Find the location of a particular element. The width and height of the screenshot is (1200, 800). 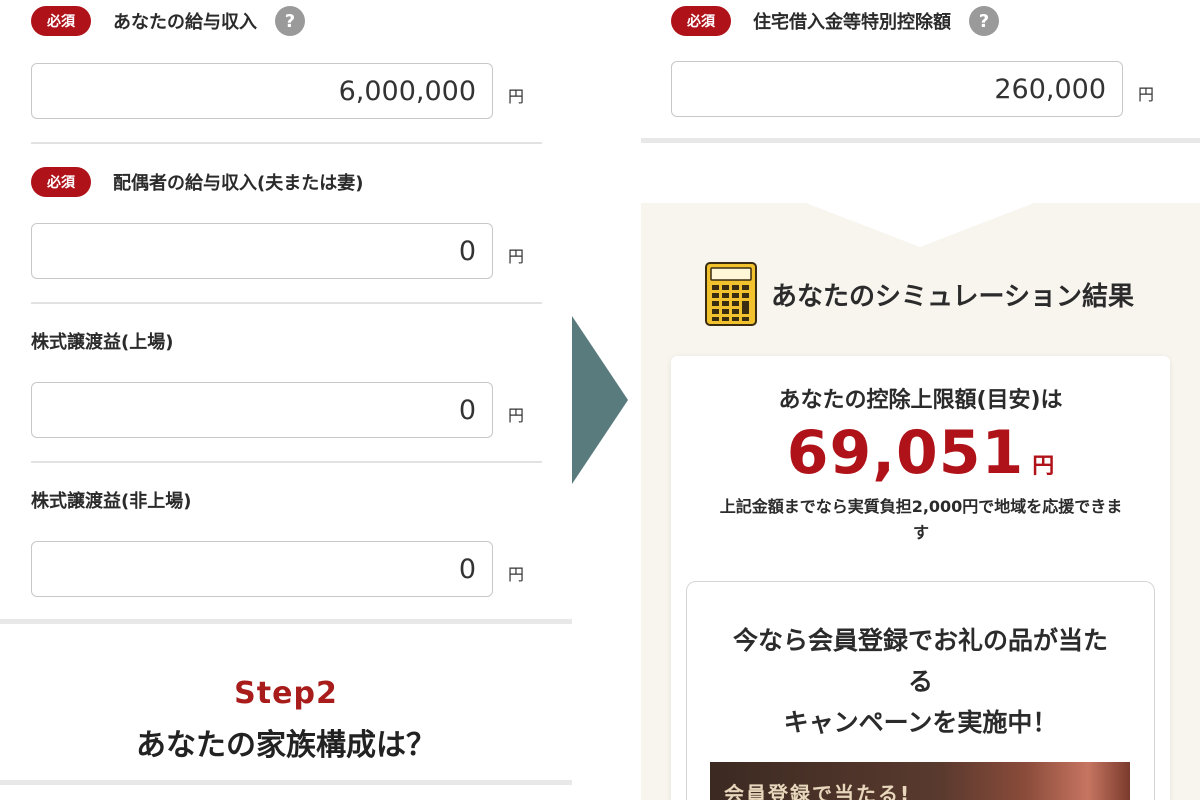

spouse-income-input is located at coordinates (262, 251).